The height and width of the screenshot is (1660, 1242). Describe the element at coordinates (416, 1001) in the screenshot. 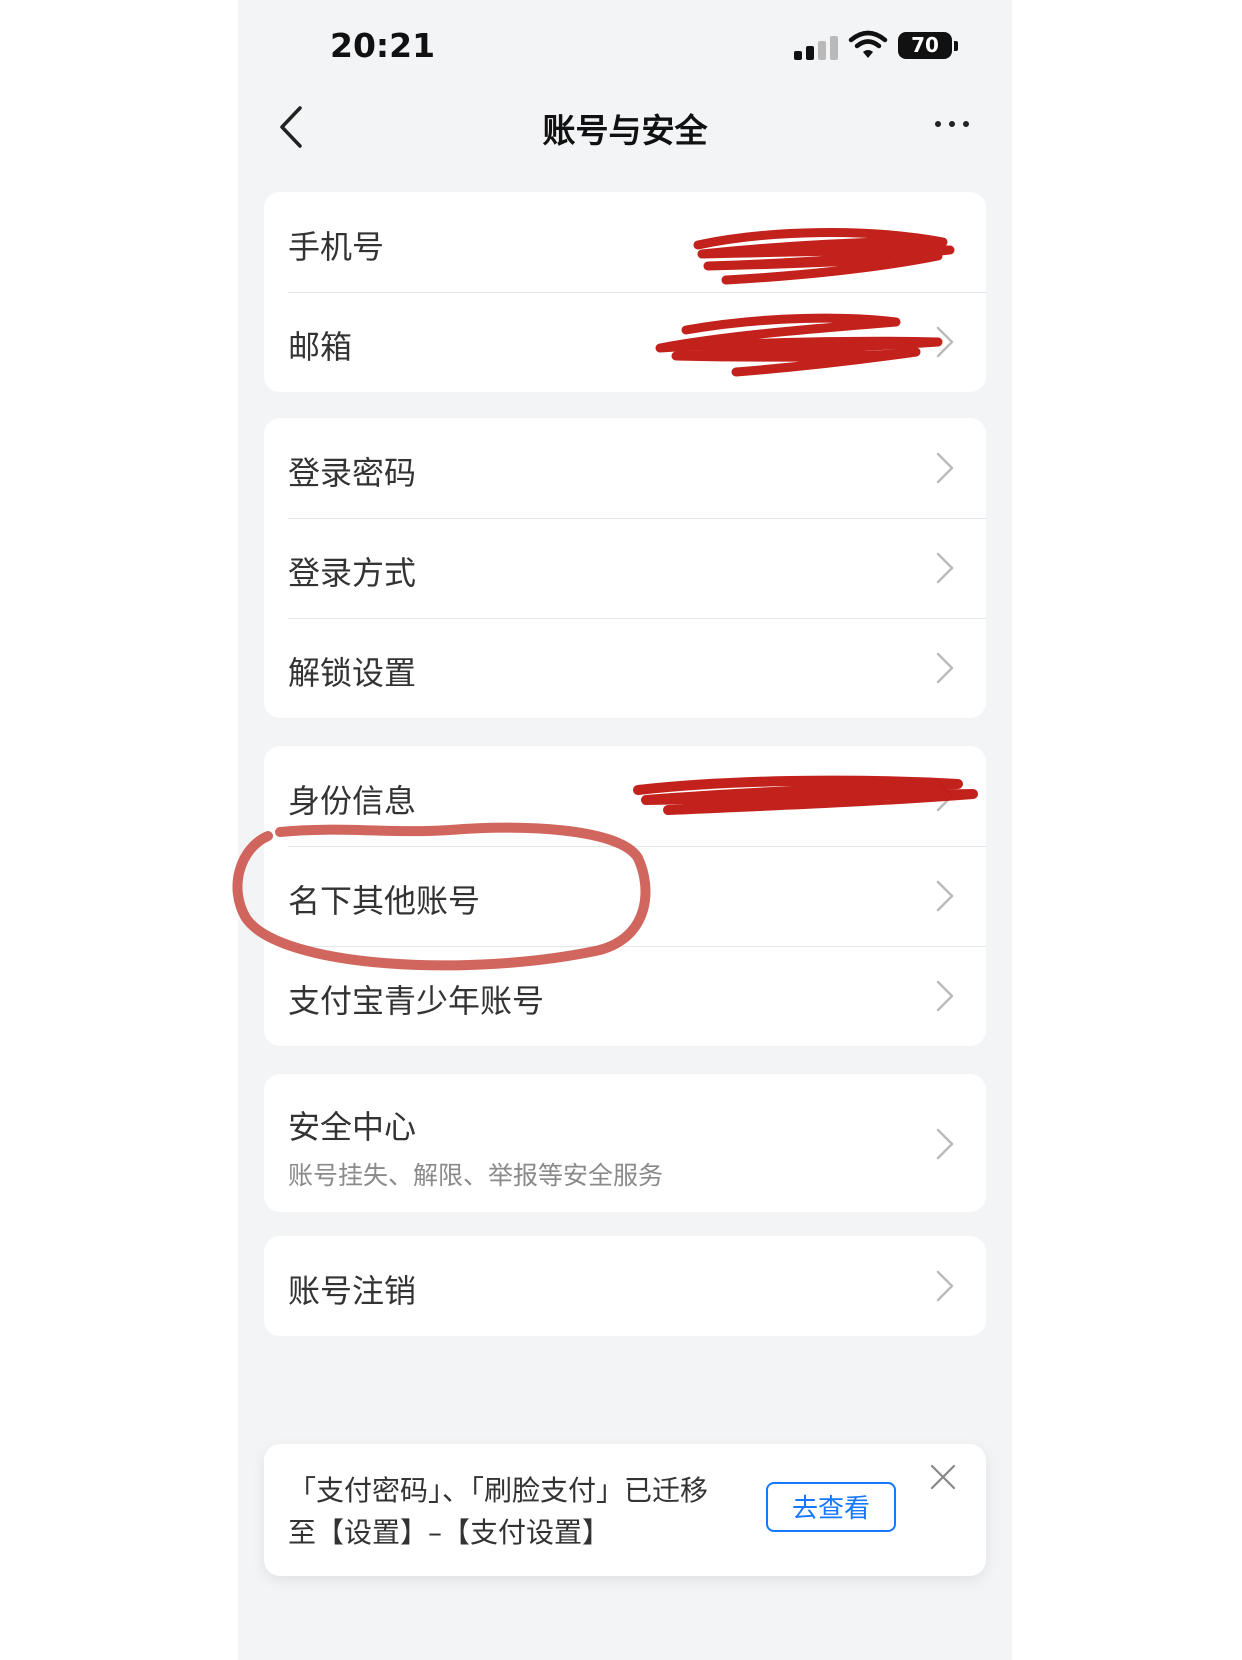

I see `teen-account-label: 支付宝青少年账号` at that location.